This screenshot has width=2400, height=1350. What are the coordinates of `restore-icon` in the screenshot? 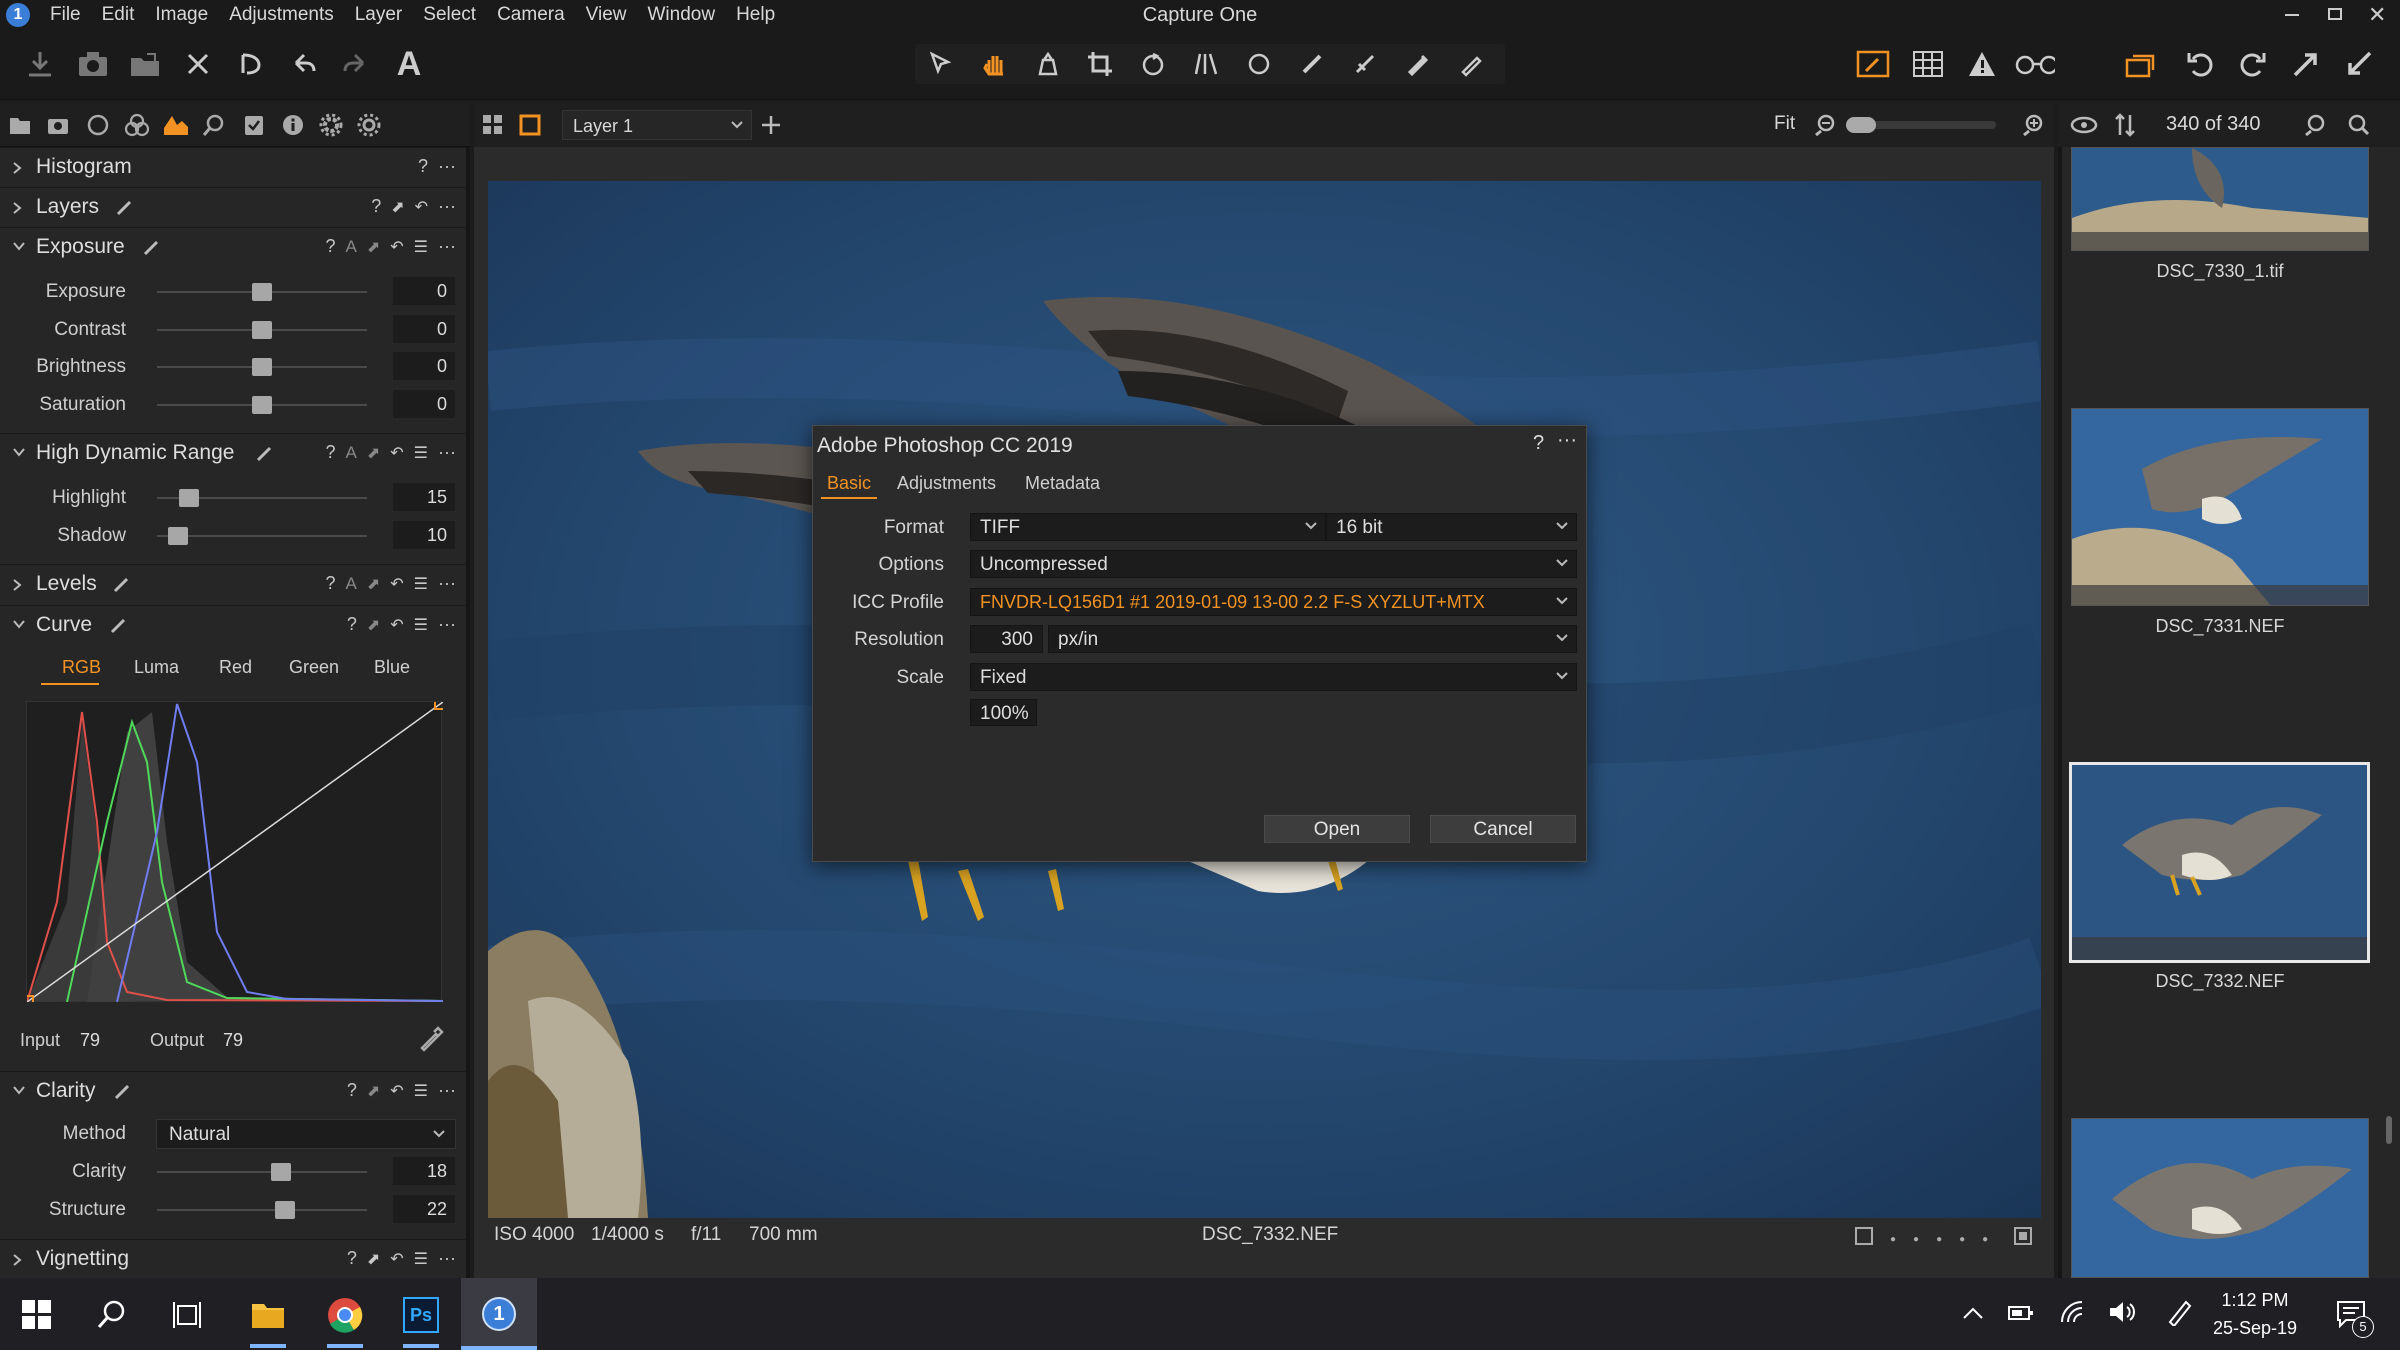 It's located at (2335, 14).